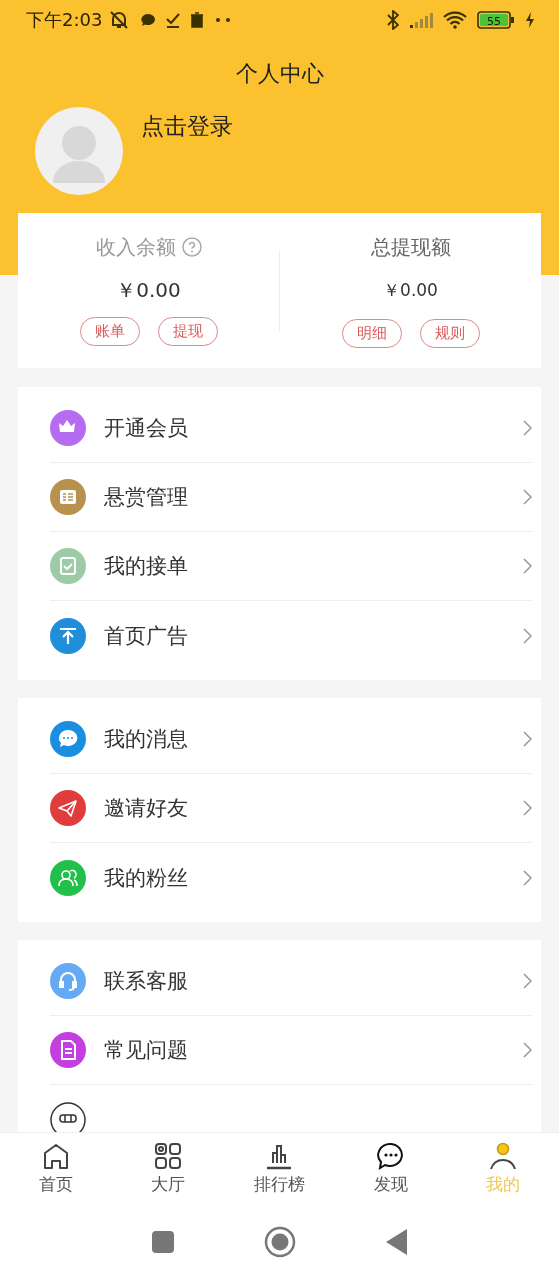 The image size is (559, 1280). Describe the element at coordinates (291, 635) in the screenshot. I see `menu-row: 首页广告` at that location.